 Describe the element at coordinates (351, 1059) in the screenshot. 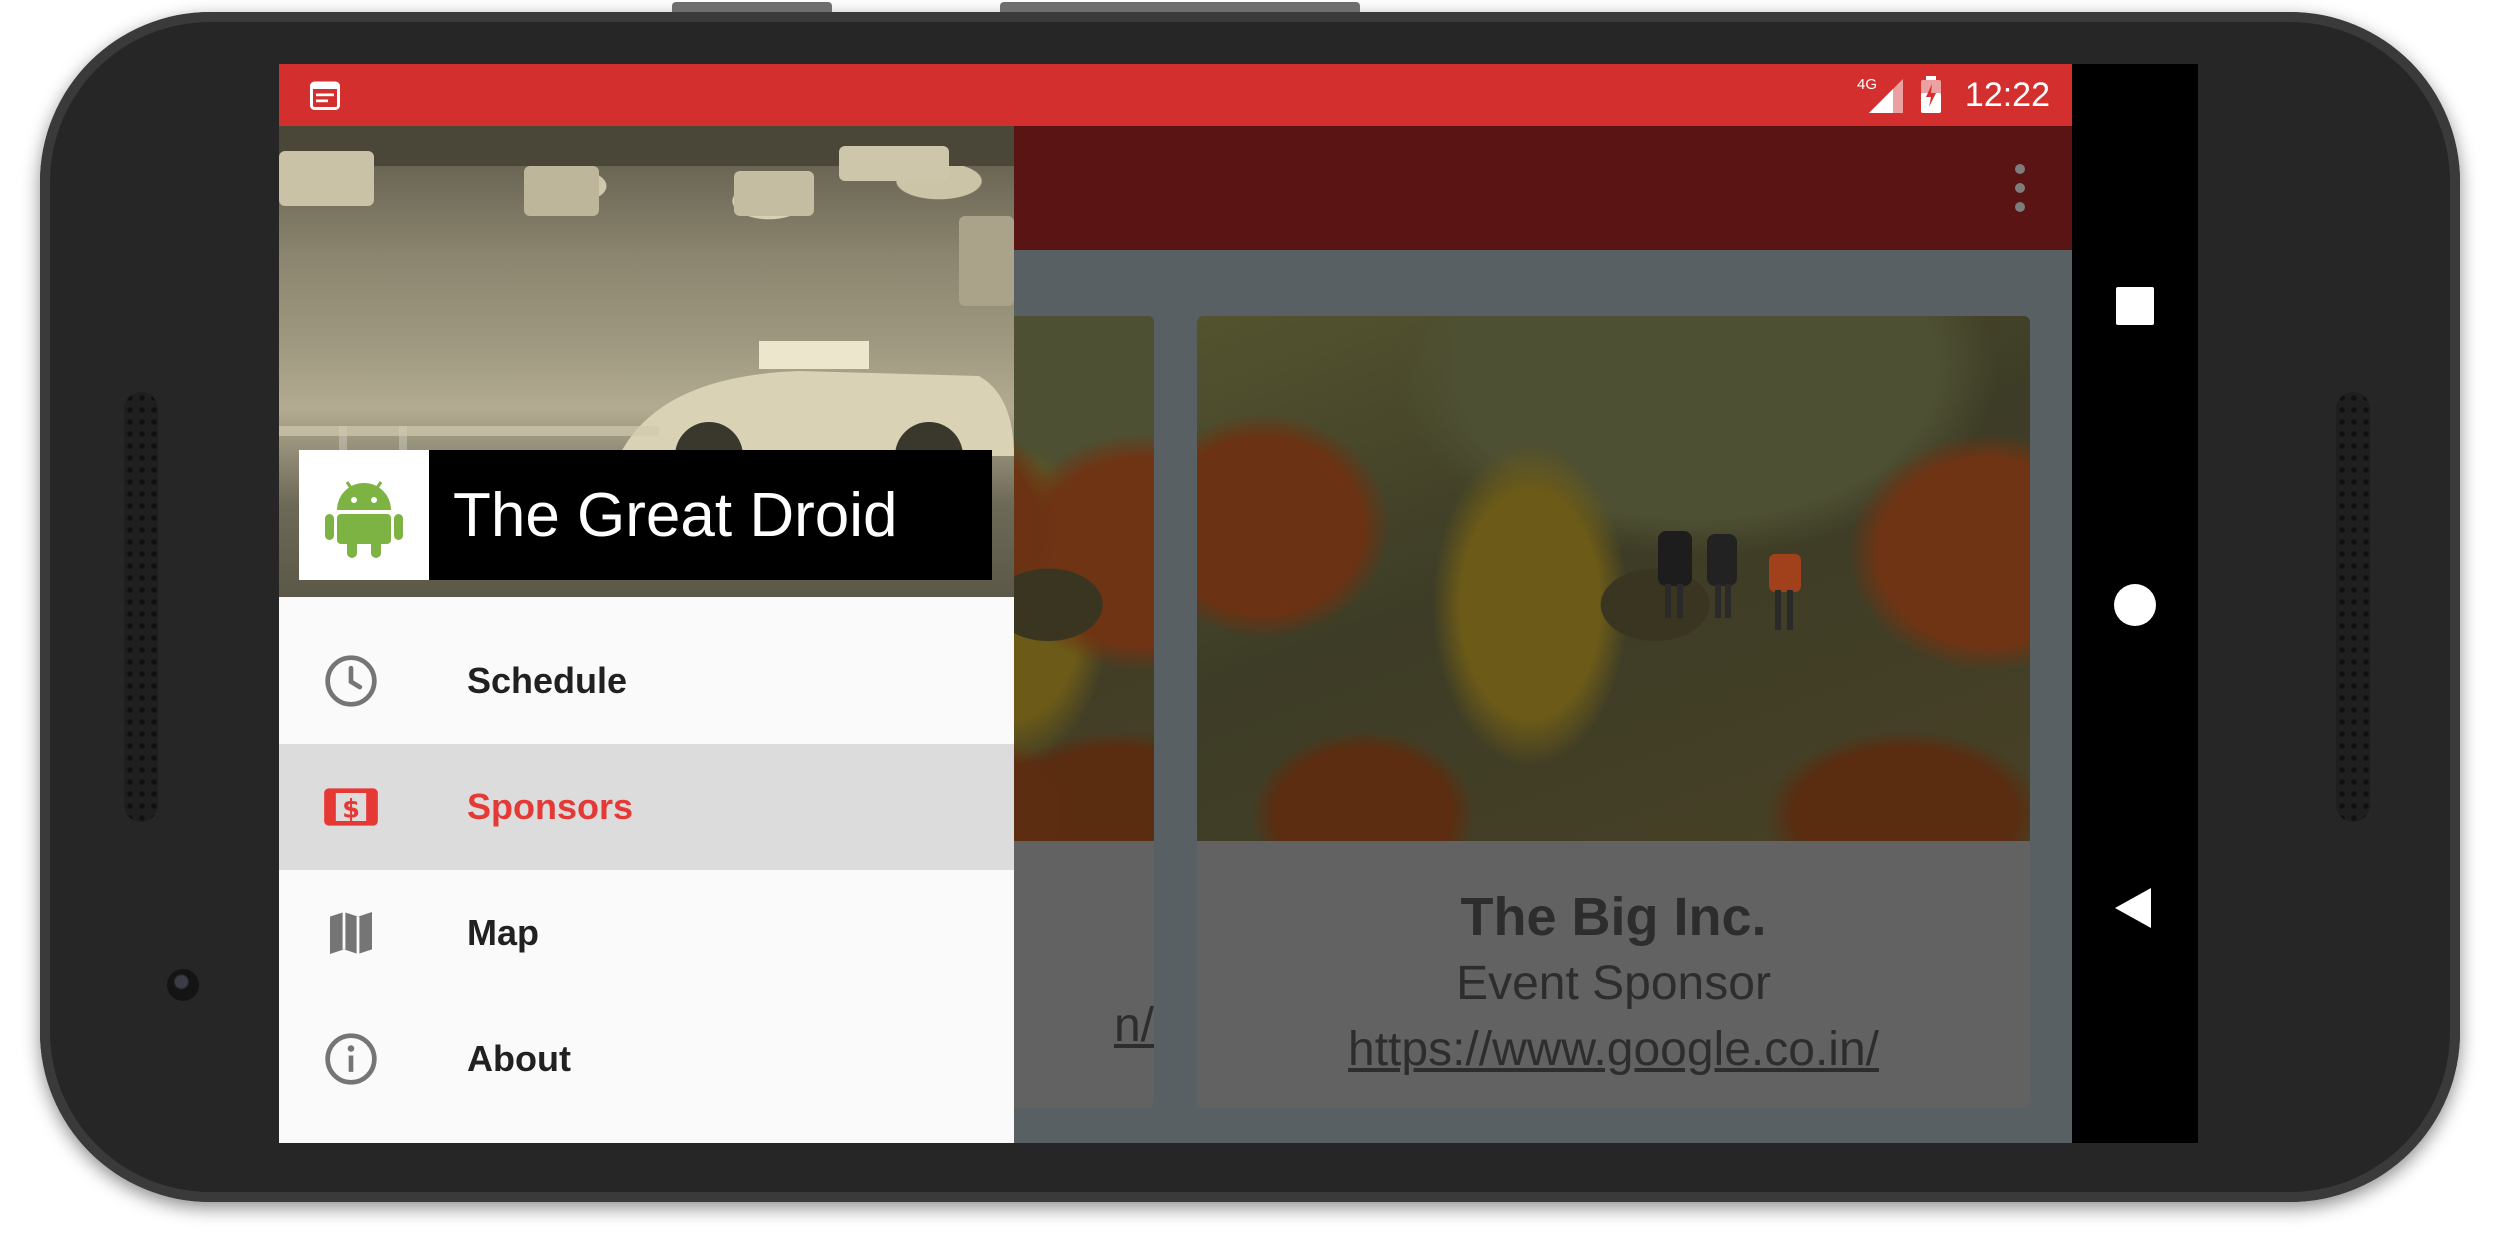

I see `info-icon` at that location.